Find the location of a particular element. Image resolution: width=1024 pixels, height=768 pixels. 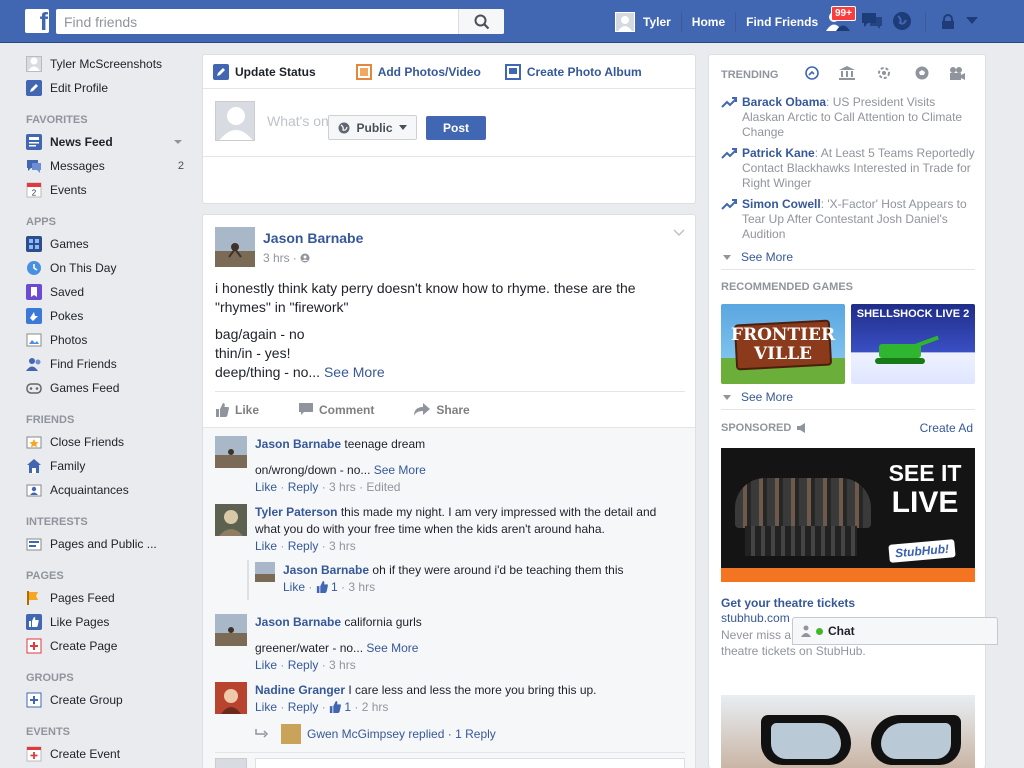

home-link: Home is located at coordinates (708, 21).